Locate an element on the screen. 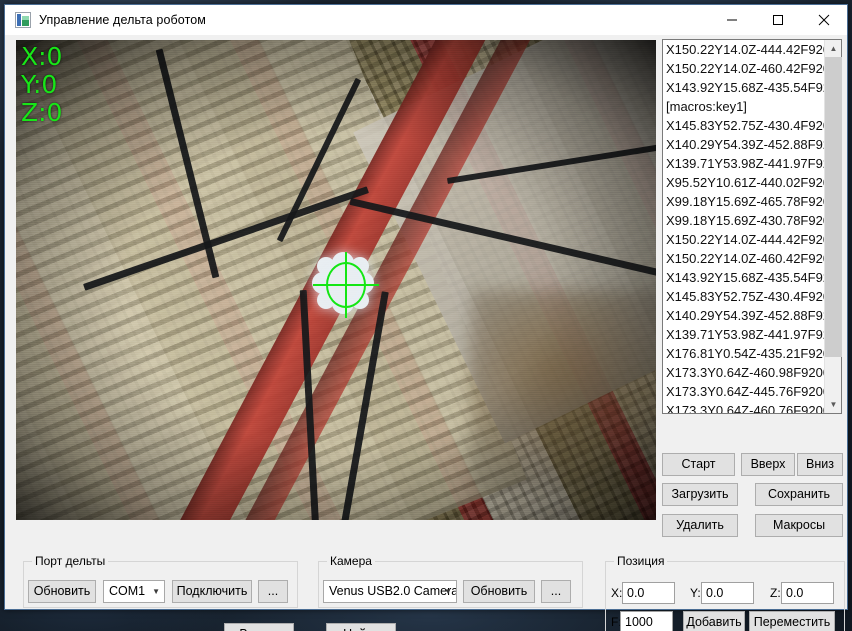 The height and width of the screenshot is (631, 852). z-label: Z: is located at coordinates (775, 593).